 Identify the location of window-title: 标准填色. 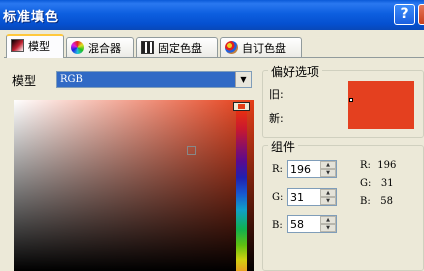
(31, 17).